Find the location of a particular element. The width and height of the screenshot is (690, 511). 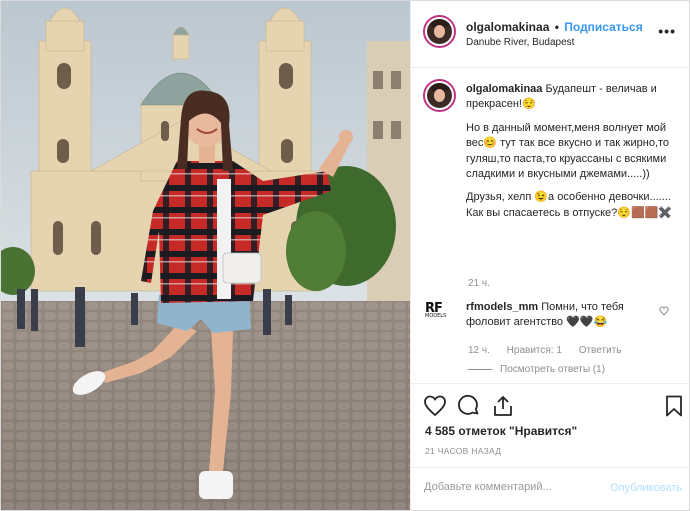

post-actions: 4 585 отметок "Нравится" 21 ЧАСОВ НАЗАД is located at coordinates (550, 424).